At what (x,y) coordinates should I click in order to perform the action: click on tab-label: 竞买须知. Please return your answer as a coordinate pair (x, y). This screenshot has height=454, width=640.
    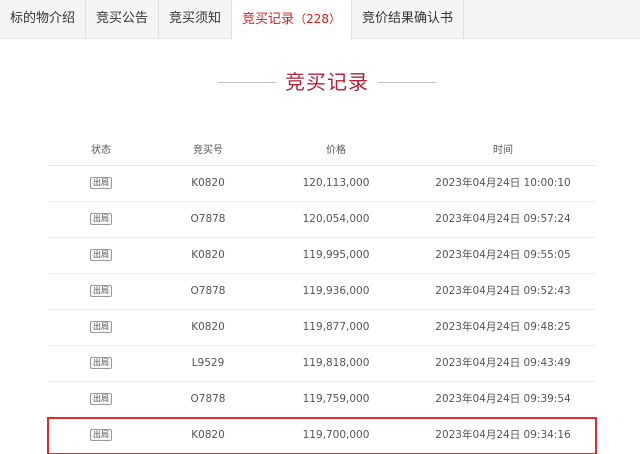
    Looking at the image, I should click on (195, 18).